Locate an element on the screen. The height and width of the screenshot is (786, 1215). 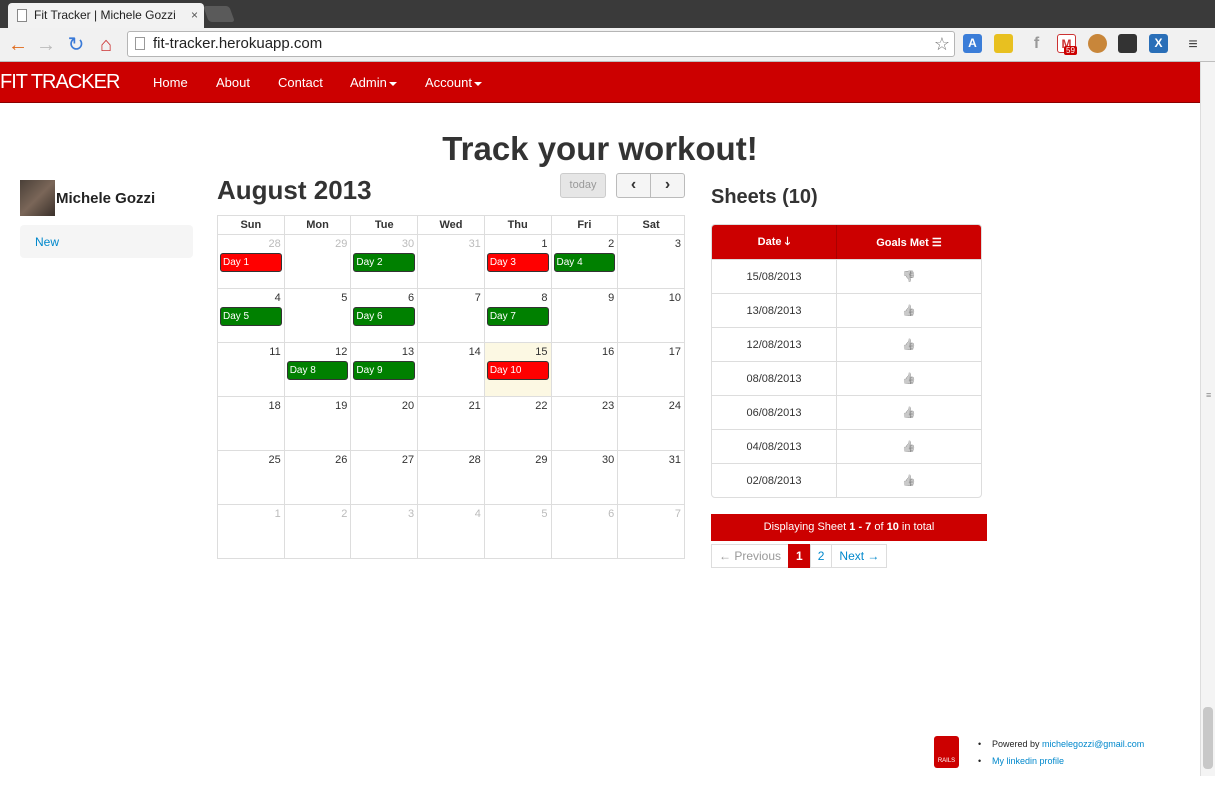
new-tab-button is located at coordinates (219, 14).